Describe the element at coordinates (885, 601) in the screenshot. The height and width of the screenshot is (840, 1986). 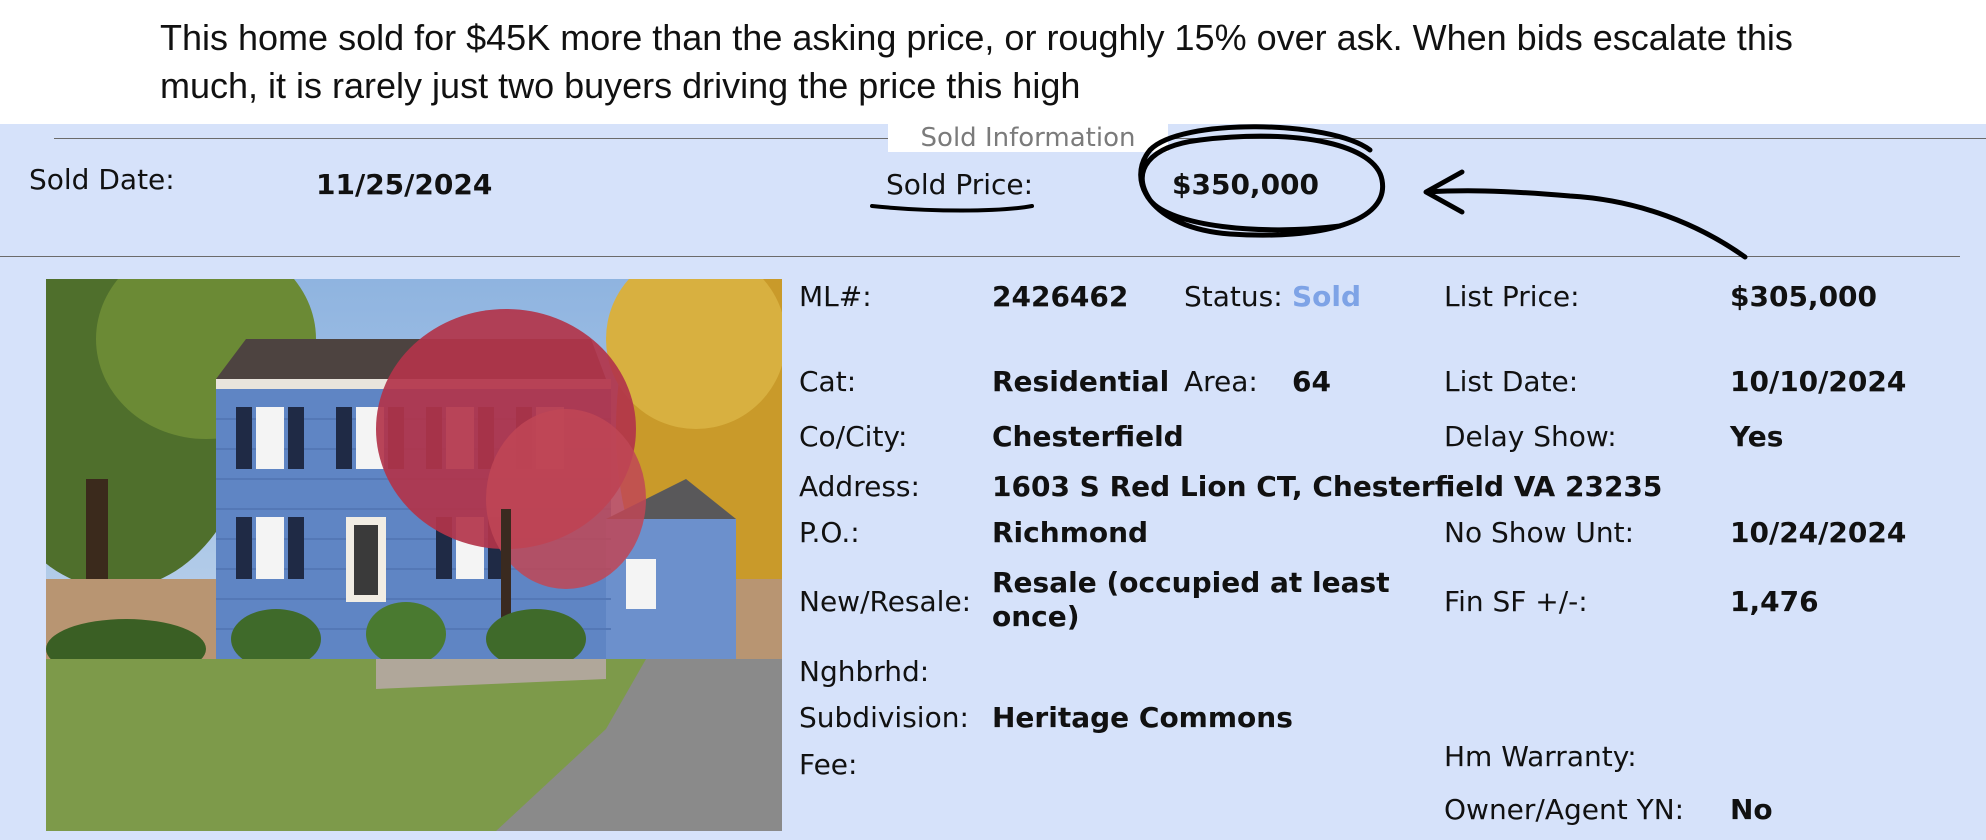
I see `new-resale-label: New/Resale:` at that location.